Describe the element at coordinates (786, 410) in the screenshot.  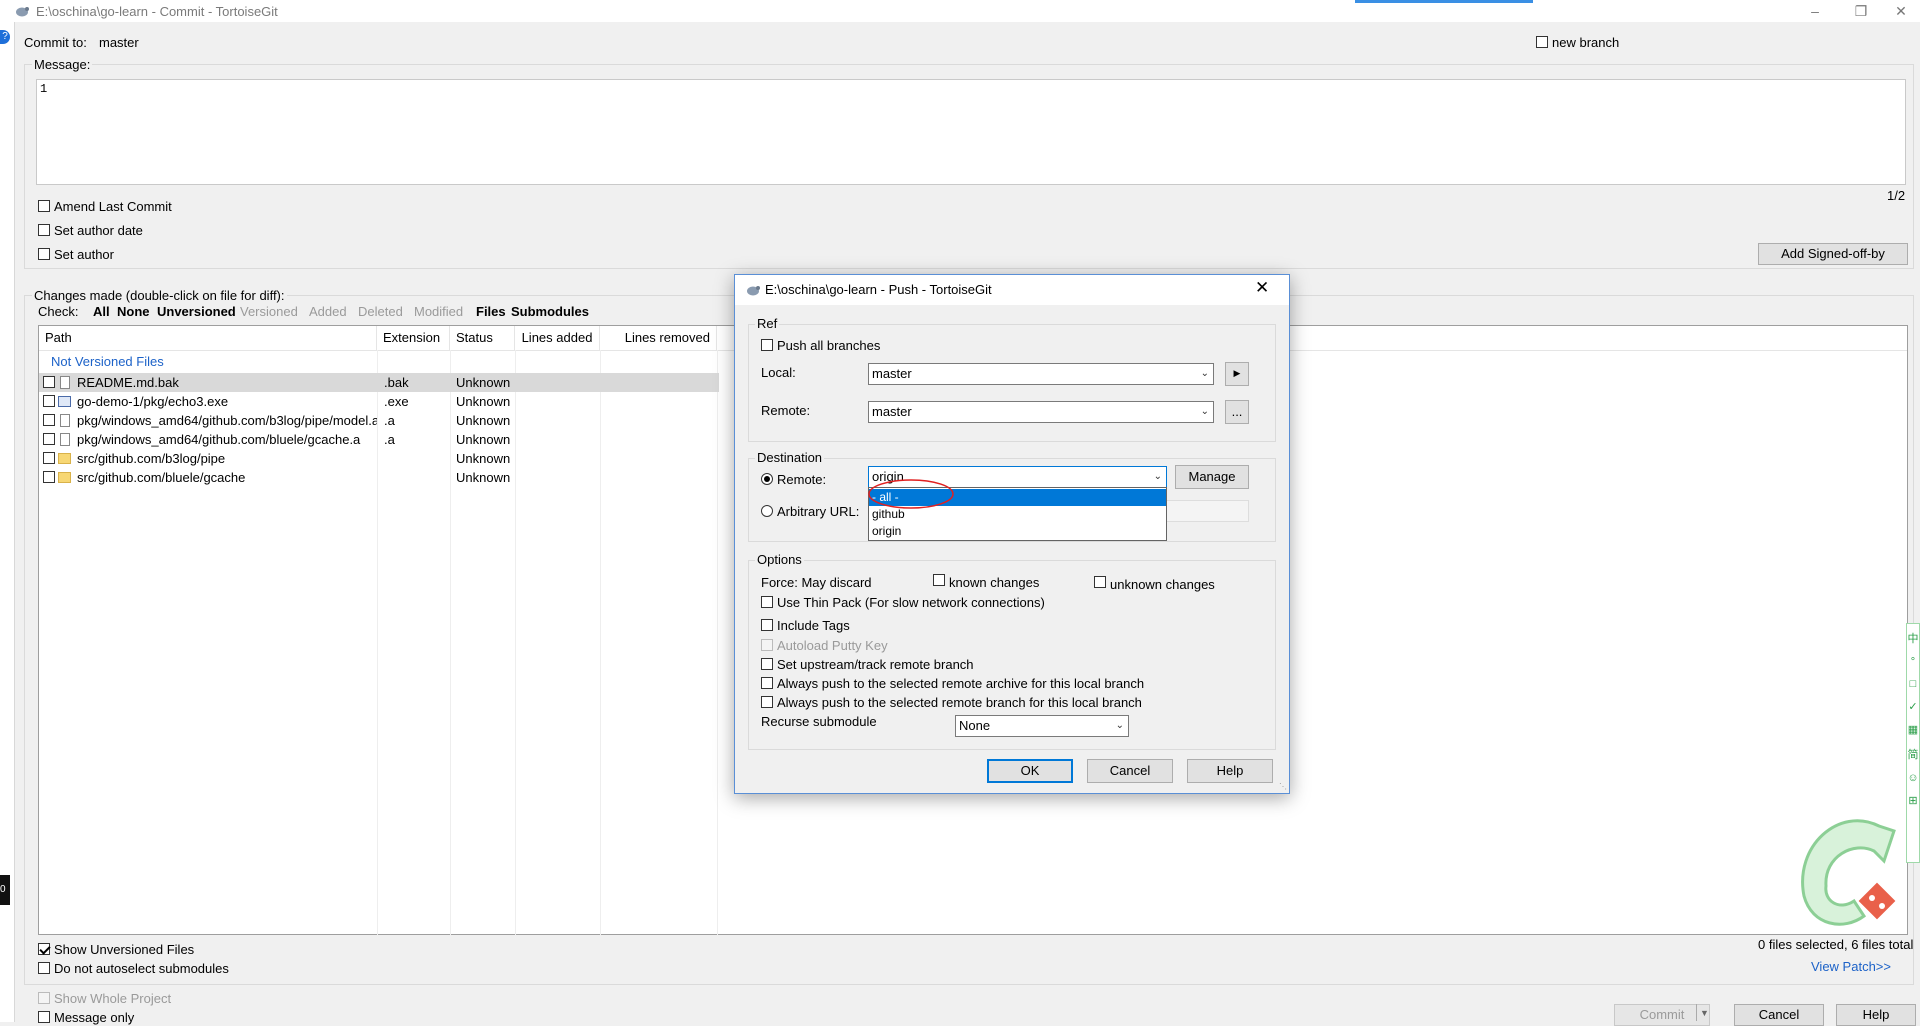
I see `remote-ref-label: Remote:` at that location.